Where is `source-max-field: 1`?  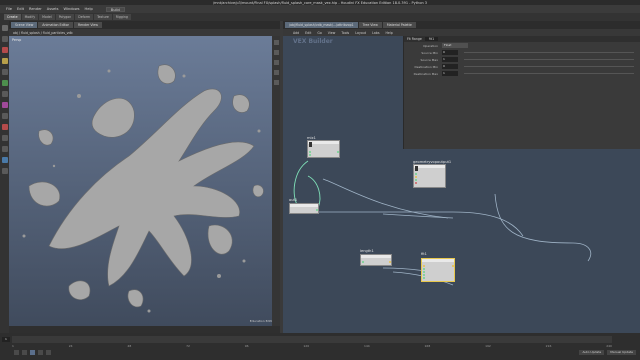
source-max-field: 1 is located at coordinates (450, 59).